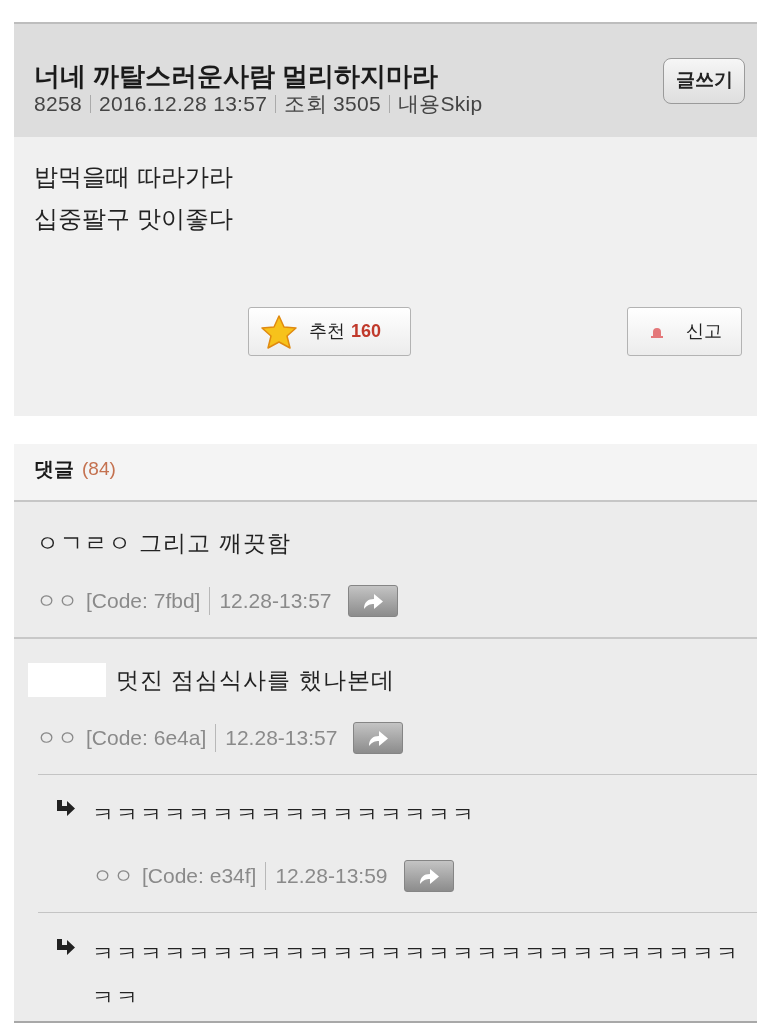 This screenshot has height=1030, width=773. I want to click on author-code: [Code: e34f], so click(199, 876).